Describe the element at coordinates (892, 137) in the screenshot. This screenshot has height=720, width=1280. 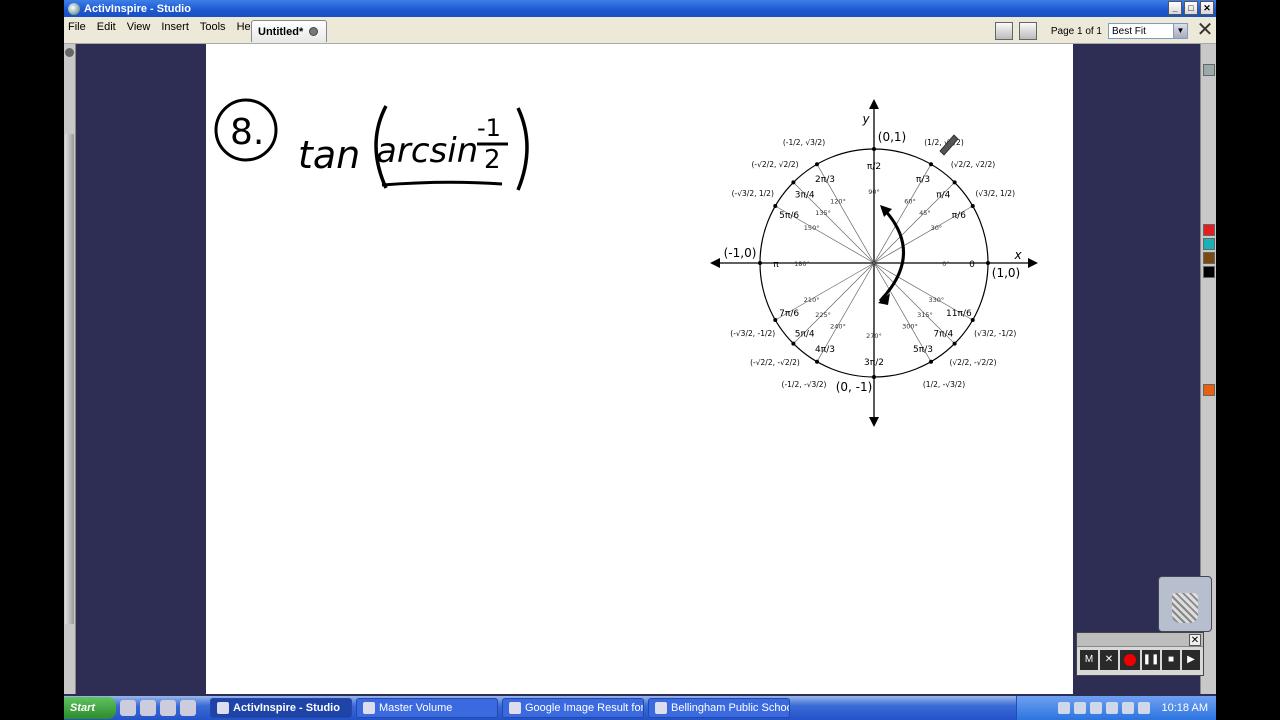
I see `point-top-label: (0,1)` at that location.